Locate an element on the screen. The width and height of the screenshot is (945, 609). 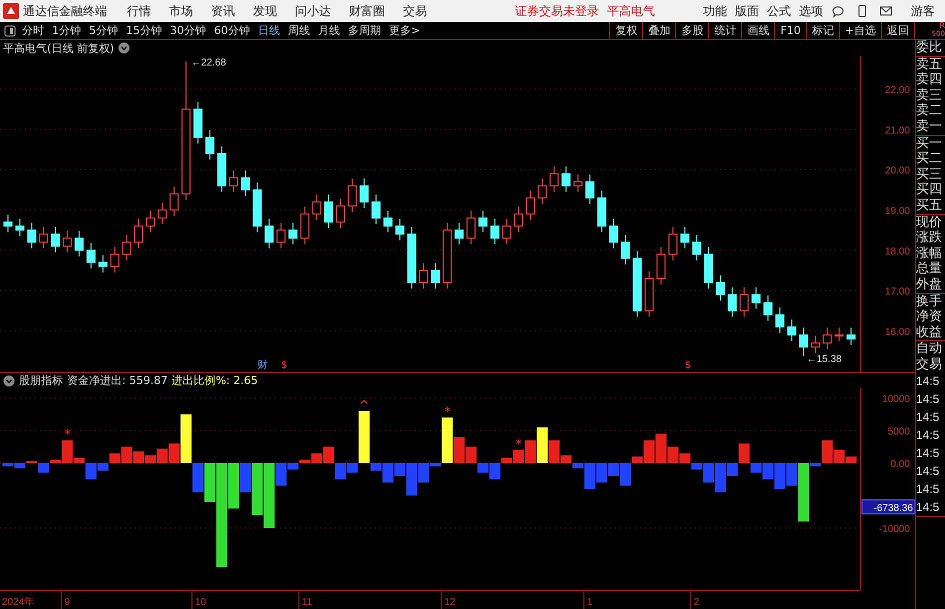
toolbar-button: +自选 is located at coordinates (859, 30).